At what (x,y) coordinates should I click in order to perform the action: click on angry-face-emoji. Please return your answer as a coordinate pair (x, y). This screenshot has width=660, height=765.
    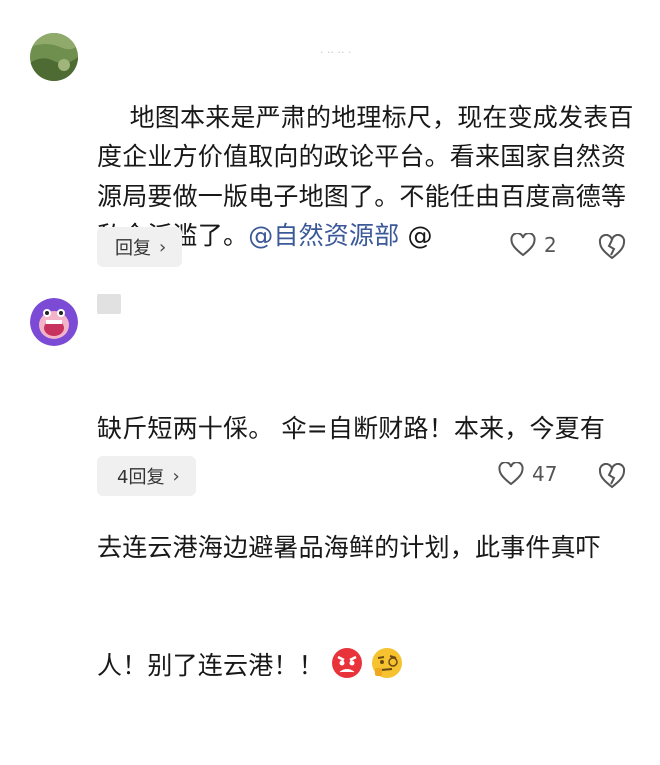
    Looking at the image, I should click on (347, 663).